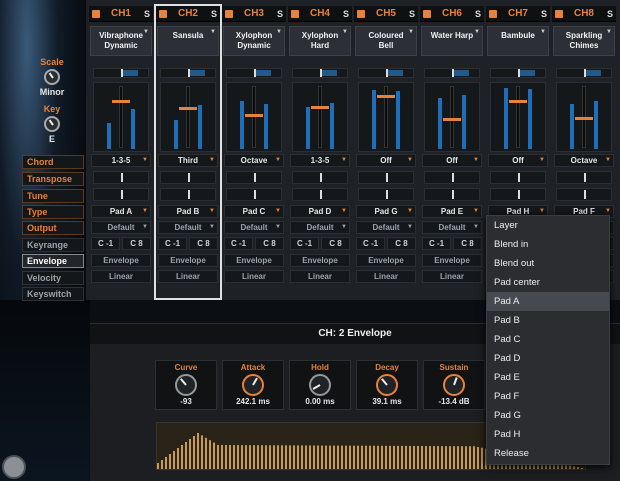 The height and width of the screenshot is (481, 620). I want to click on menu-item-pad-center: Pad center, so click(548, 282).